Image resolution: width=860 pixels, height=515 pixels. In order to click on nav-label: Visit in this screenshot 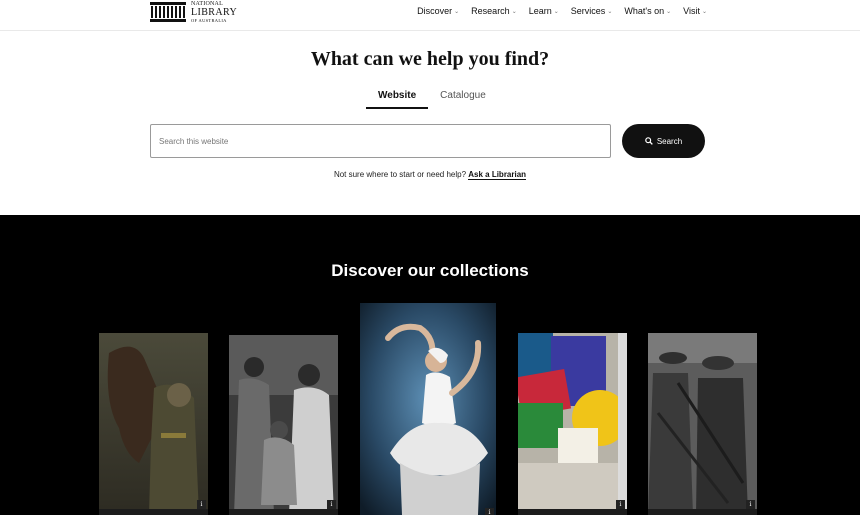, I will do `click(691, 11)`.